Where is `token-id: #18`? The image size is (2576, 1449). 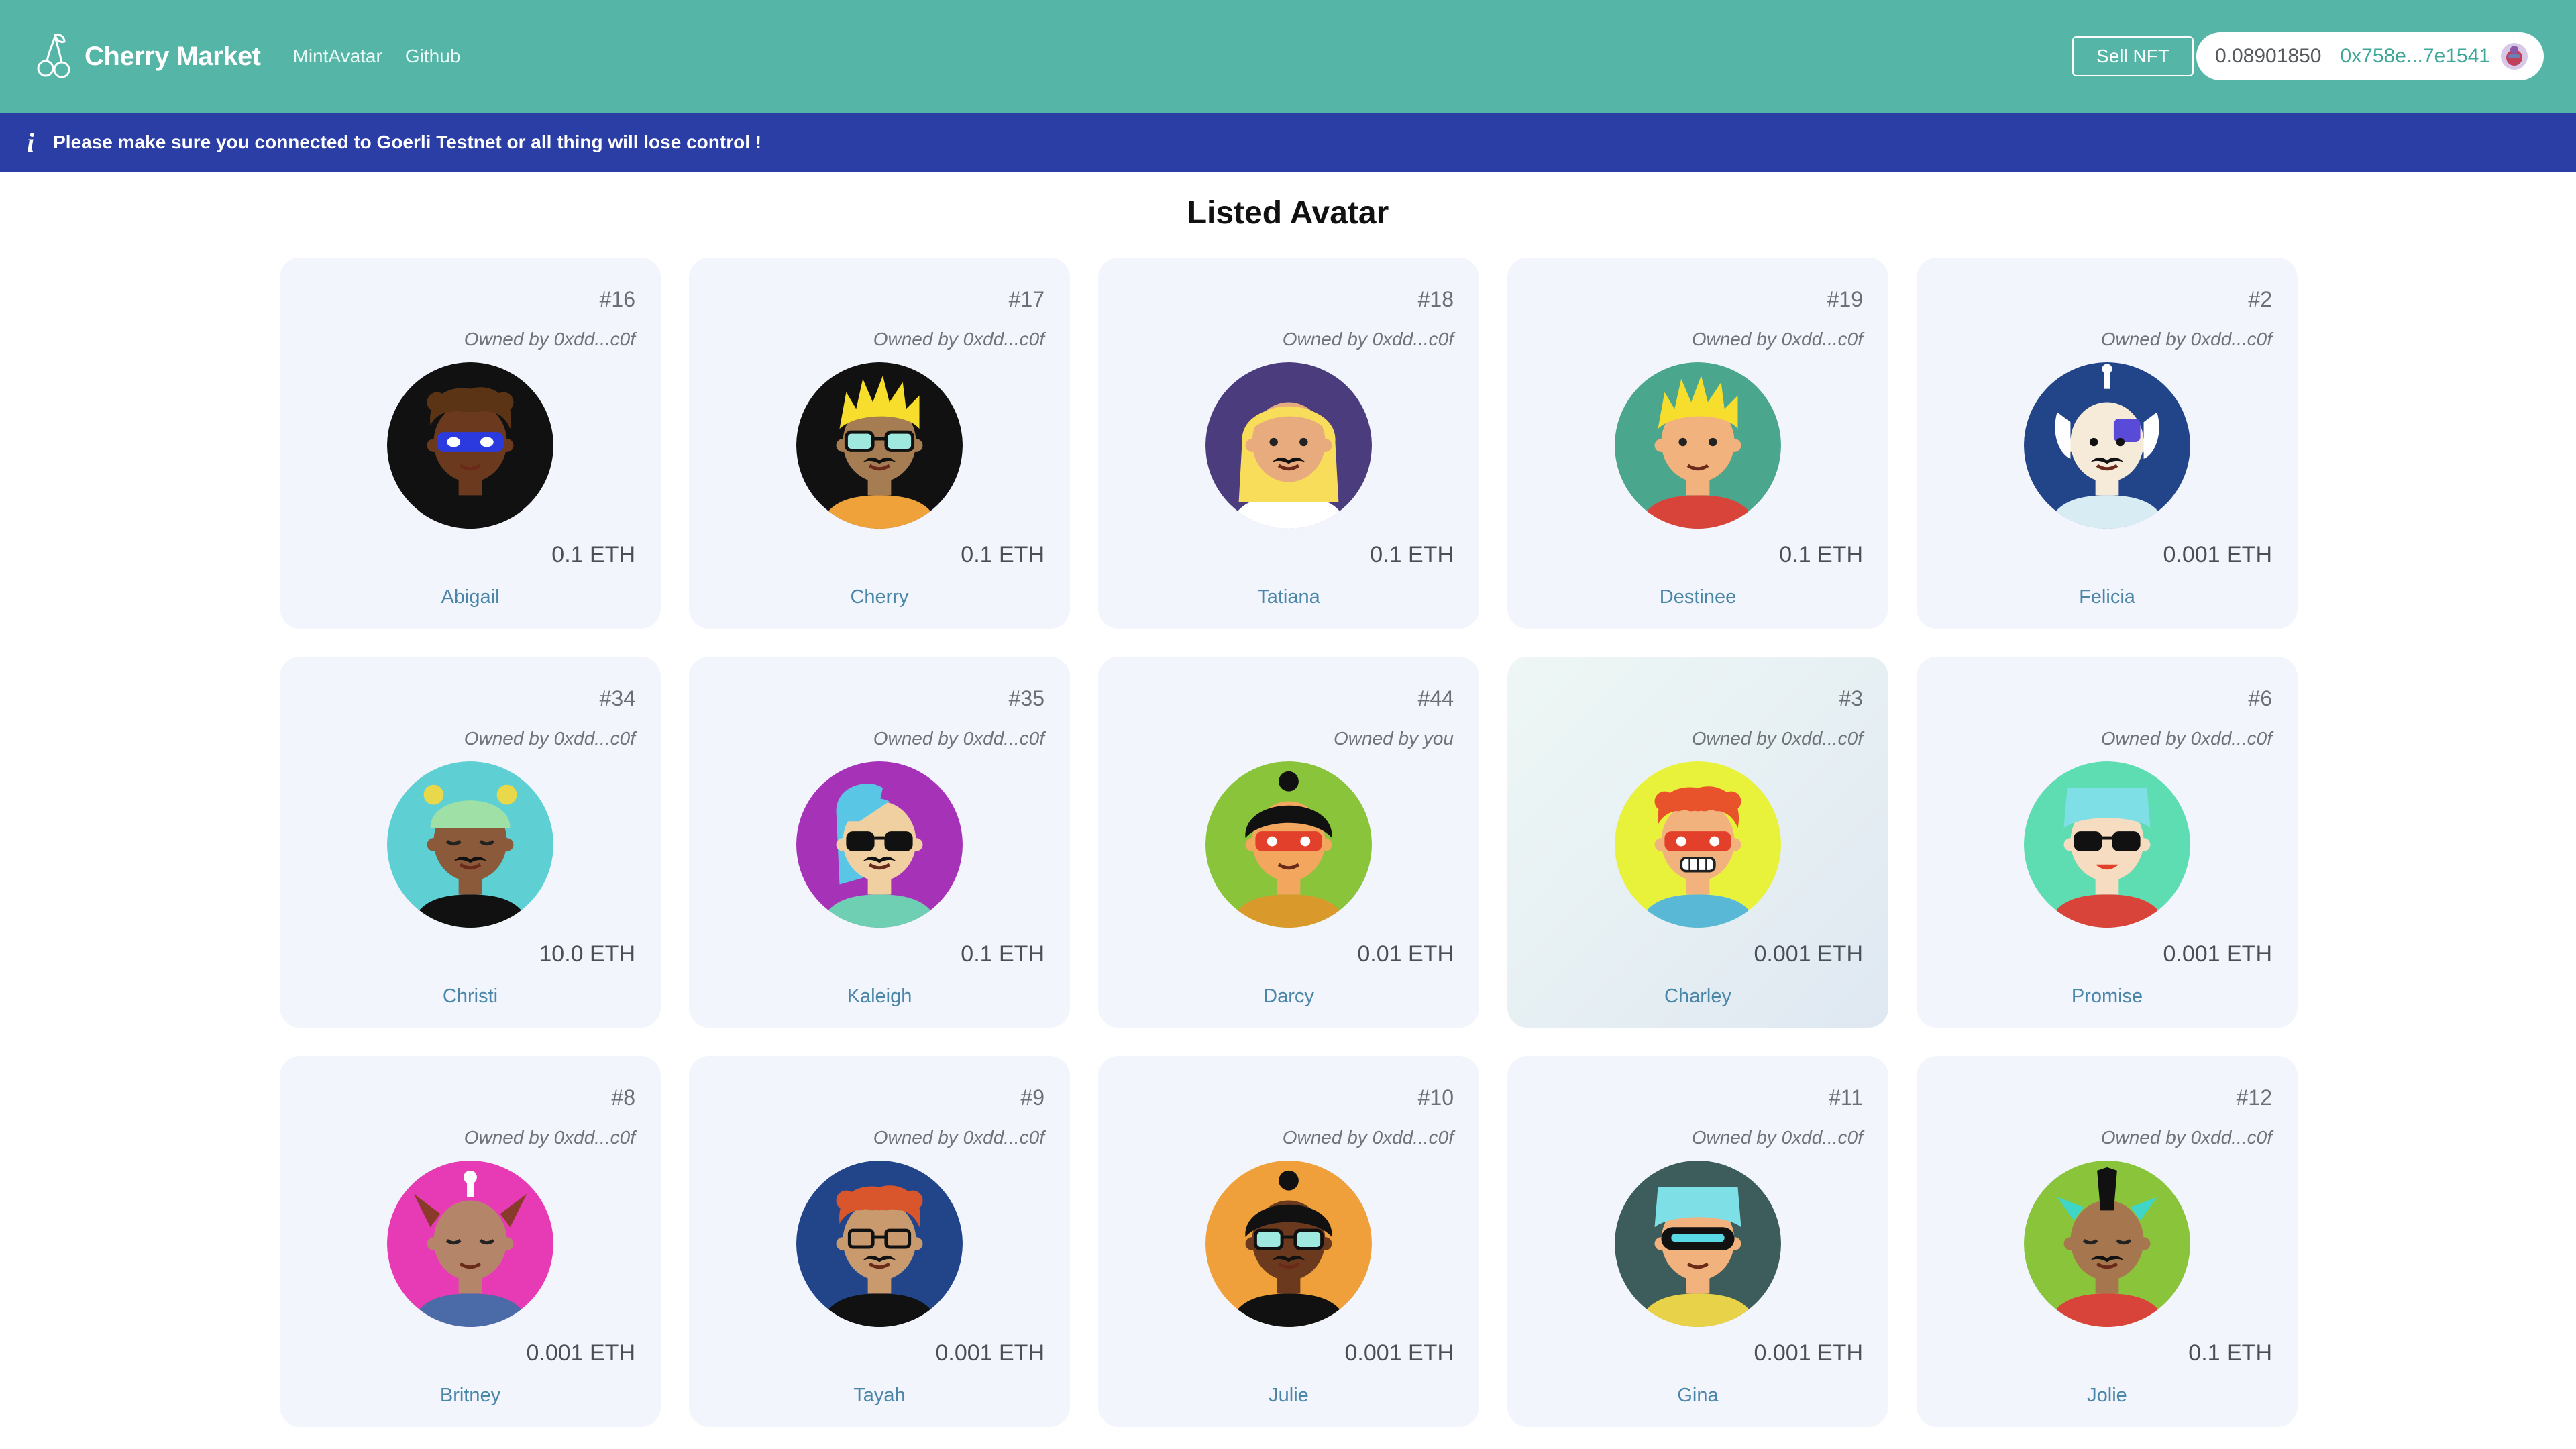
token-id: #18 is located at coordinates (1435, 299).